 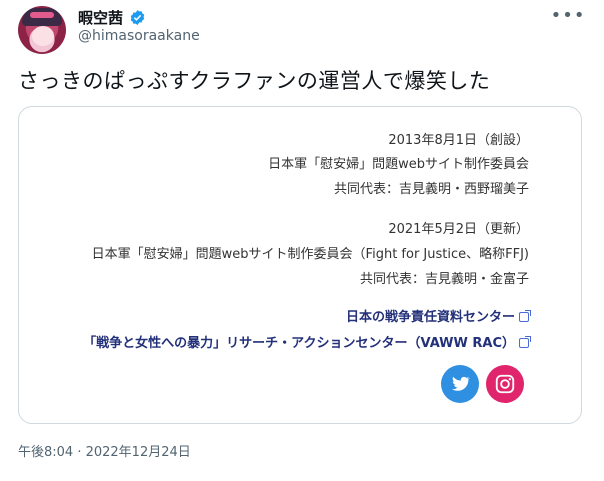 What do you see at coordinates (100, 17) in the screenshot?
I see `display-name: 暇空茜` at bounding box center [100, 17].